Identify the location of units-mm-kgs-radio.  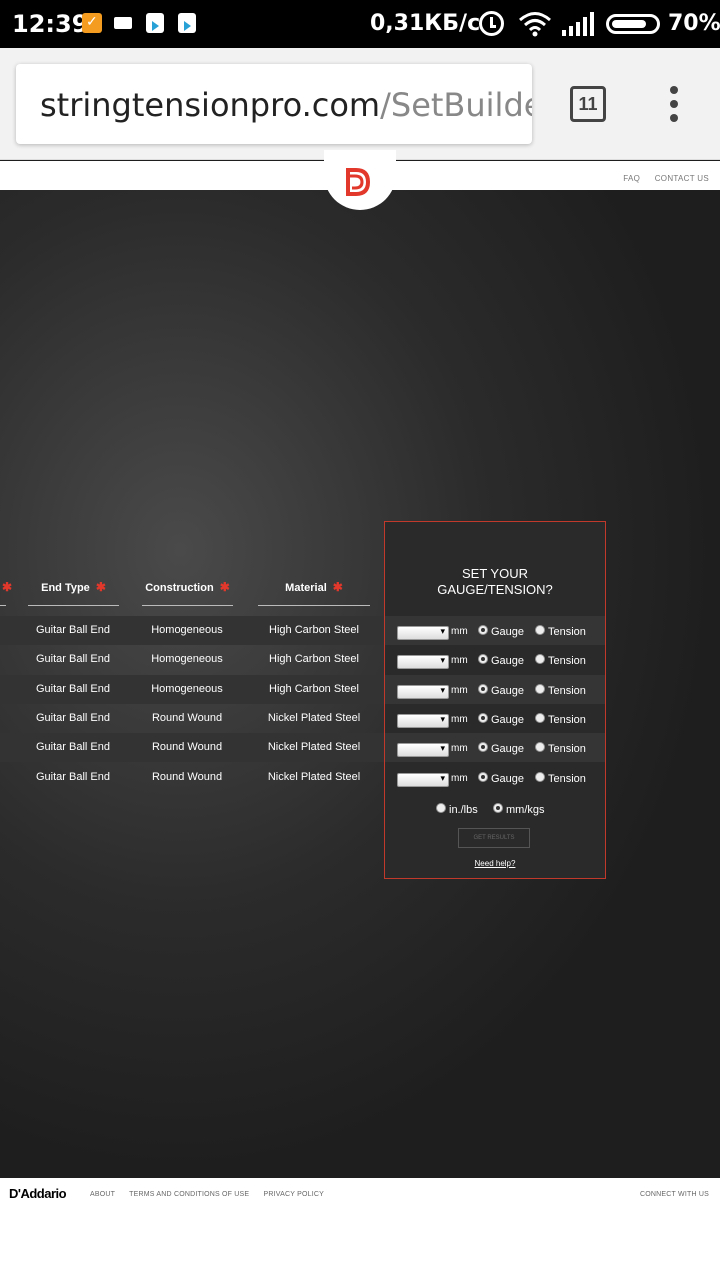
(498, 808).